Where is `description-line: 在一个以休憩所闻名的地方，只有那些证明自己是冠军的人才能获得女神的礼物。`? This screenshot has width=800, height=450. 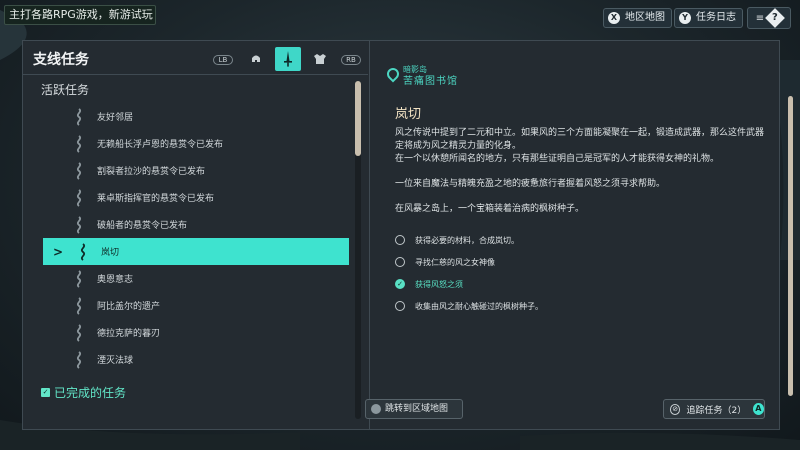
description-line: 在一个以休憩所闻名的地方，只有那些证明自己是冠军的人才能获得女神的礼物。 is located at coordinates (557, 159).